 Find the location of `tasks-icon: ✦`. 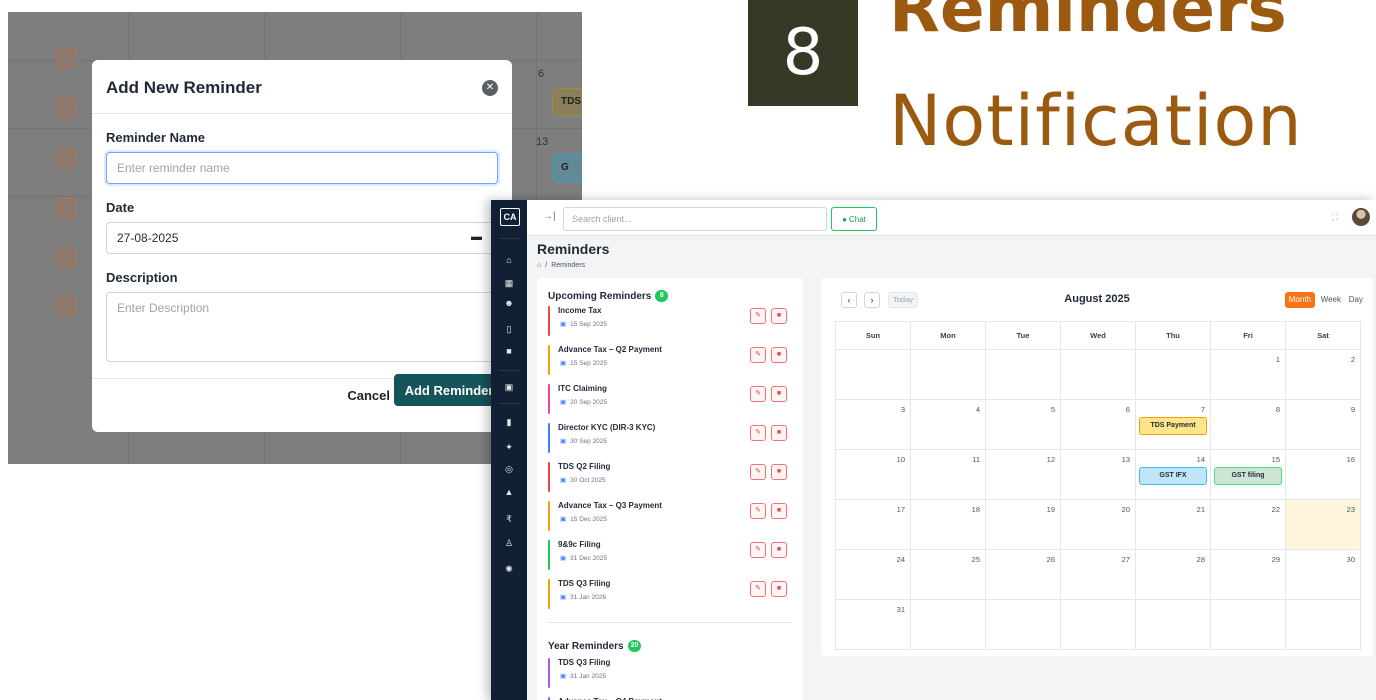

tasks-icon: ✦ is located at coordinates (509, 447).